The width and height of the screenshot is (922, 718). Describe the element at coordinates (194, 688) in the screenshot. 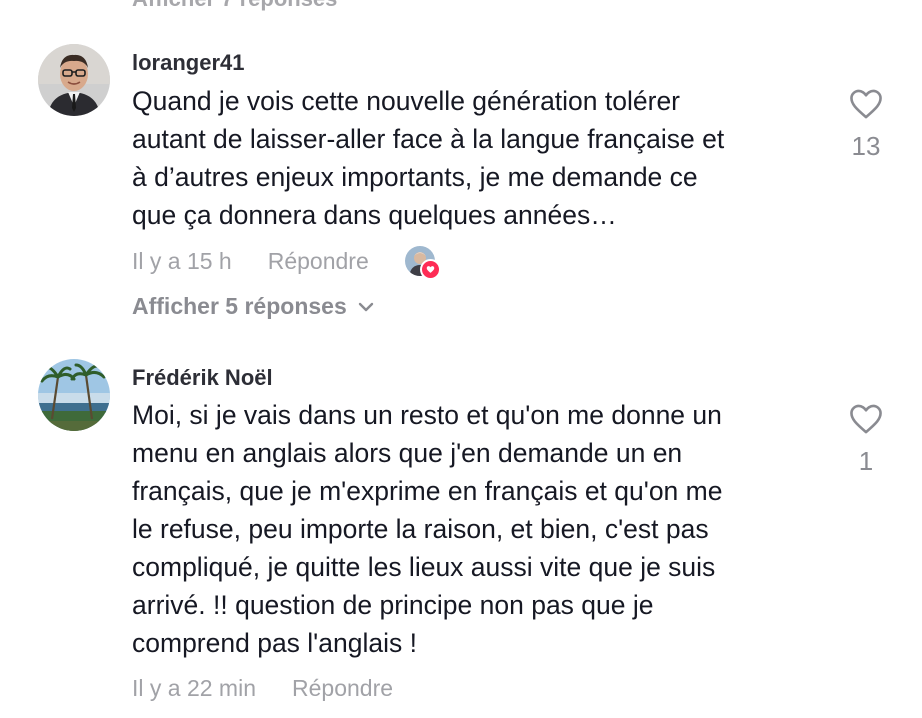

I see `comment-timestamp: Il y a 22 min` at that location.